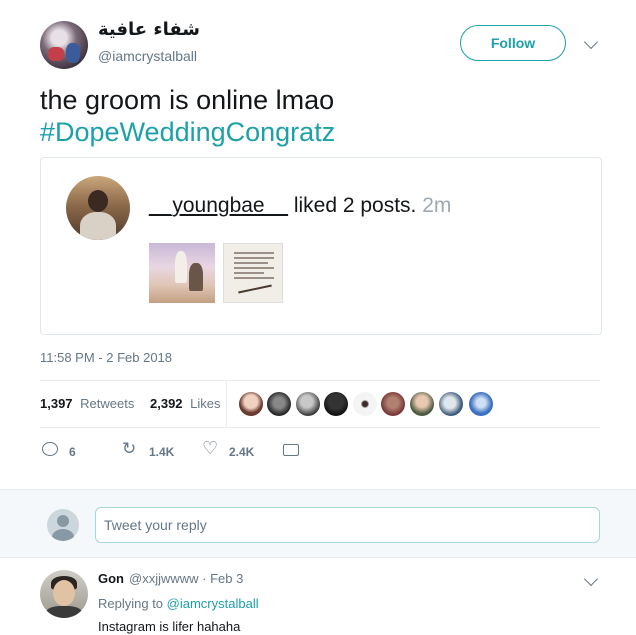 Image resolution: width=636 pixels, height=635 pixels. What do you see at coordinates (513, 43) in the screenshot?
I see `follow-button: Follow` at bounding box center [513, 43].